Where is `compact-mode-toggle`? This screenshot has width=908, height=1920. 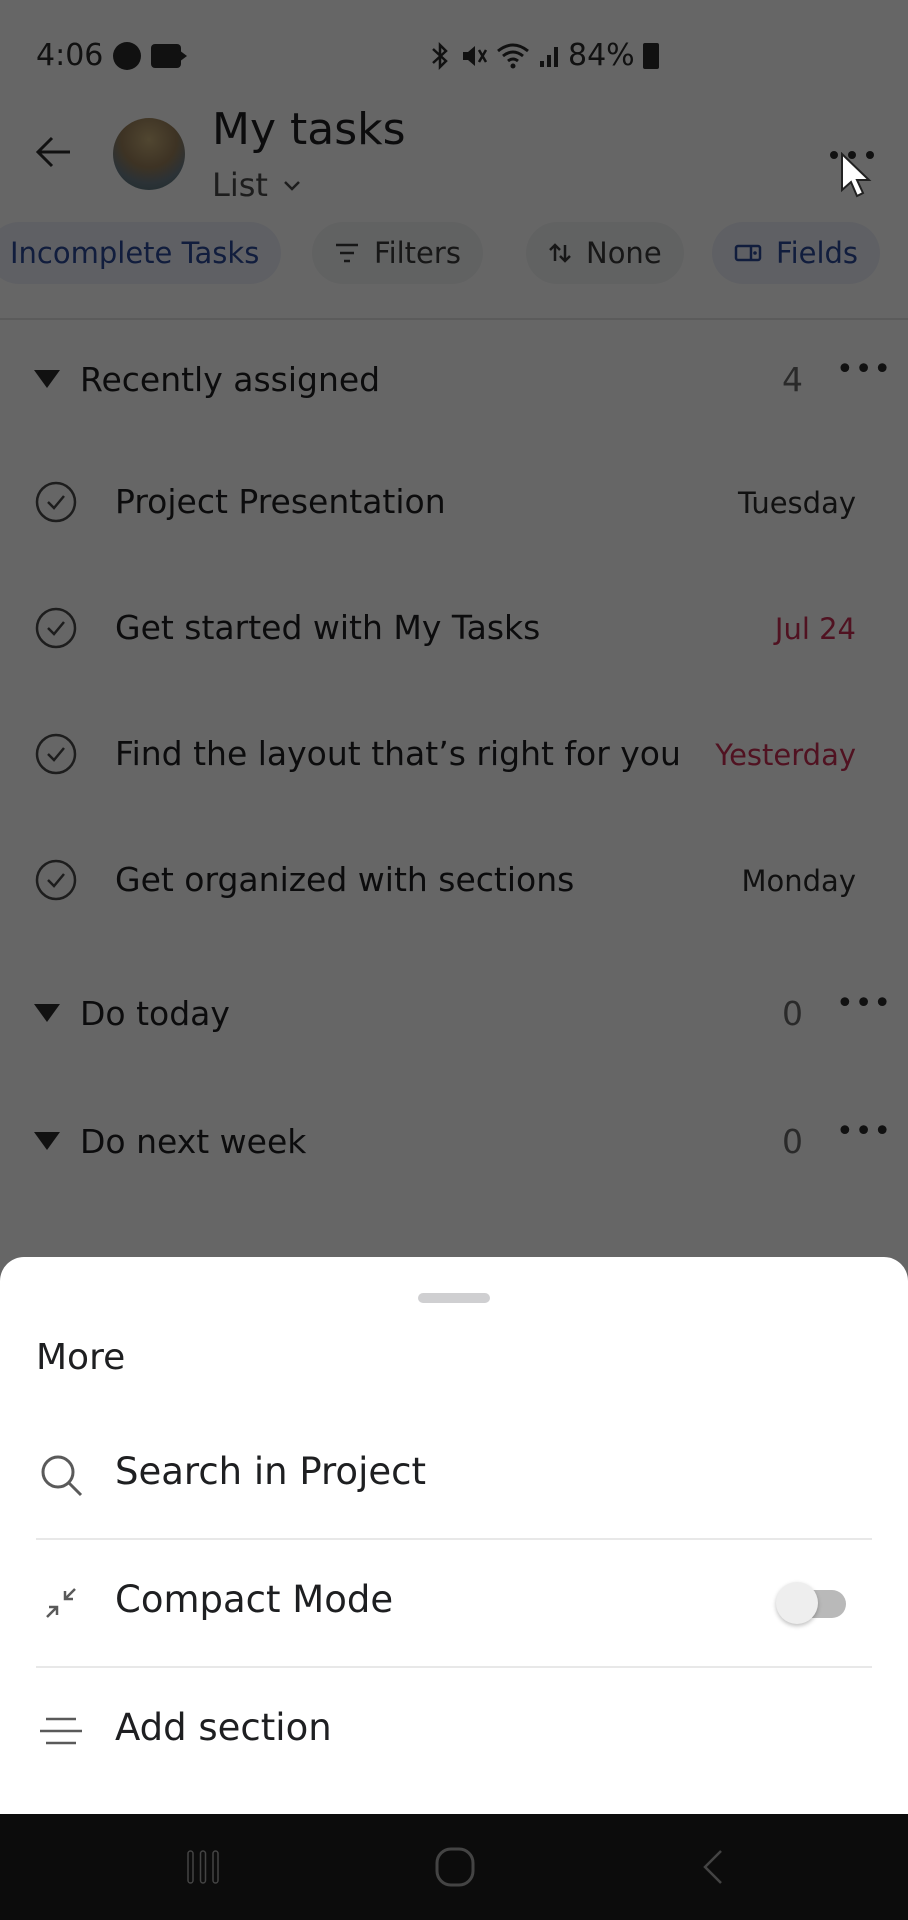 compact-mode-toggle is located at coordinates (812, 1603).